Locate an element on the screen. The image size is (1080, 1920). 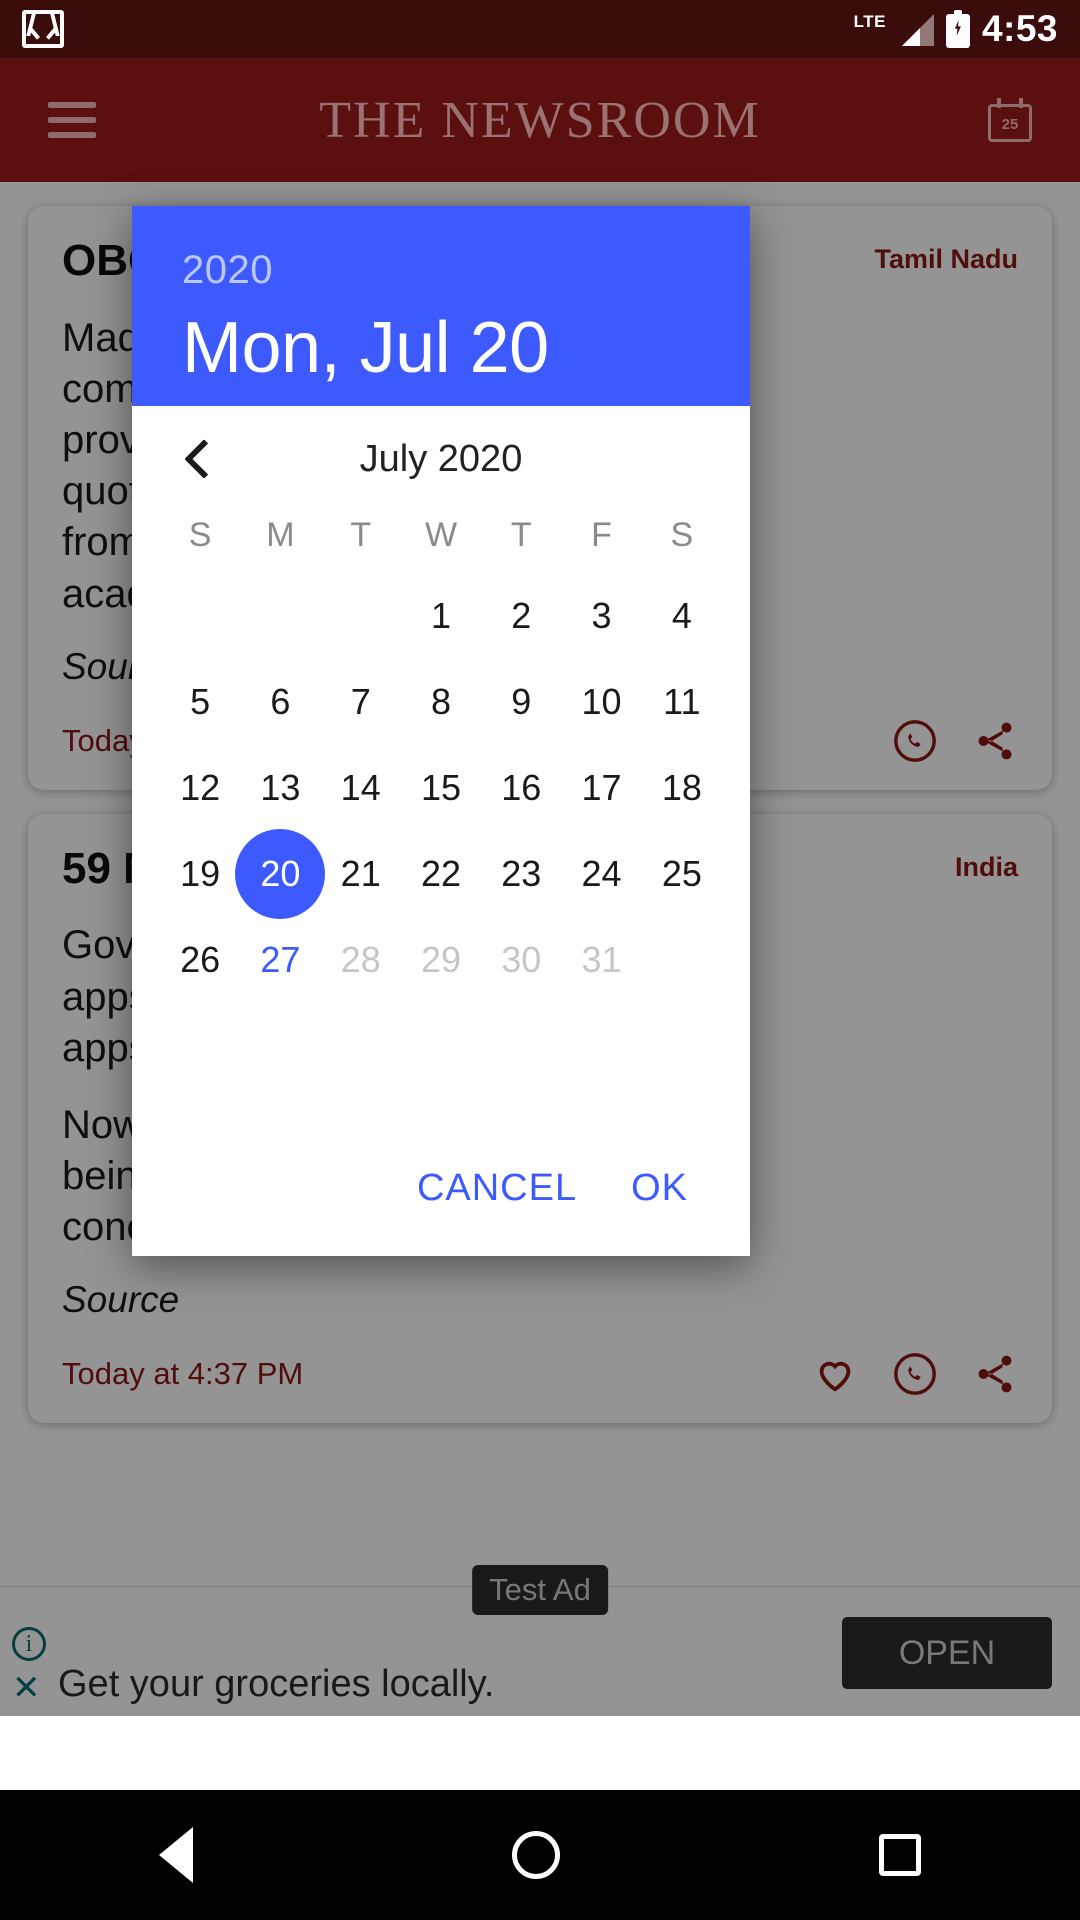
calendar-day-27: 27 is located at coordinates (280, 960).